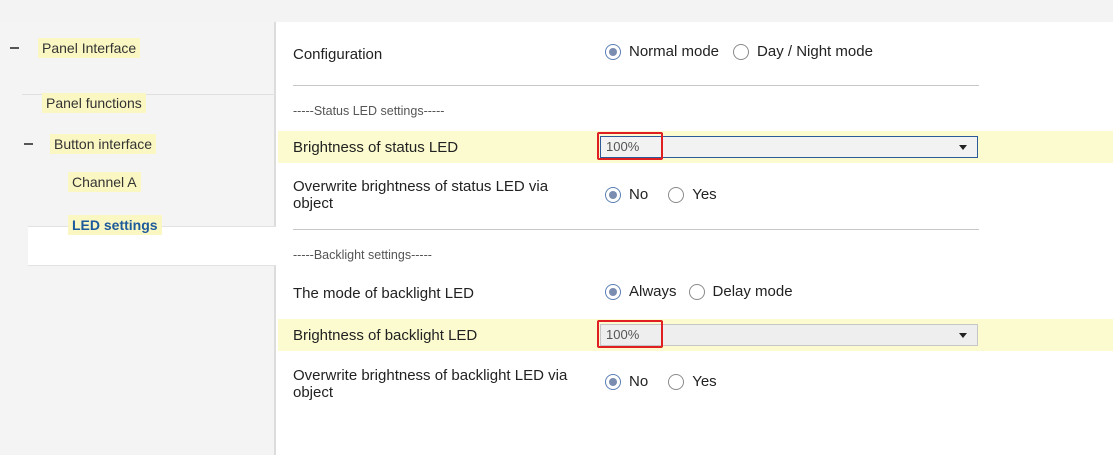 The width and height of the screenshot is (1113, 455). Describe the element at coordinates (421, 186) in the screenshot. I see `label-line: Overwrite brightness of status LED via` at that location.